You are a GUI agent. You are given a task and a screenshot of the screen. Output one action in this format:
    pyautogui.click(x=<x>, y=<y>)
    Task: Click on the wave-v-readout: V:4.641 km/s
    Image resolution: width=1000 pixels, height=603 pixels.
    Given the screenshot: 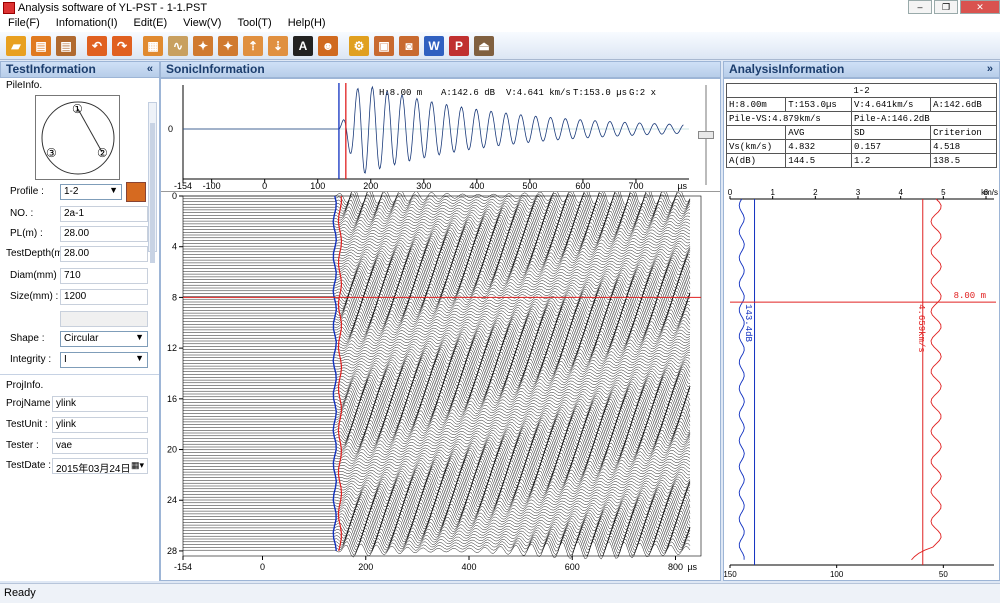 What is the action you would take?
    pyautogui.click(x=538, y=93)
    